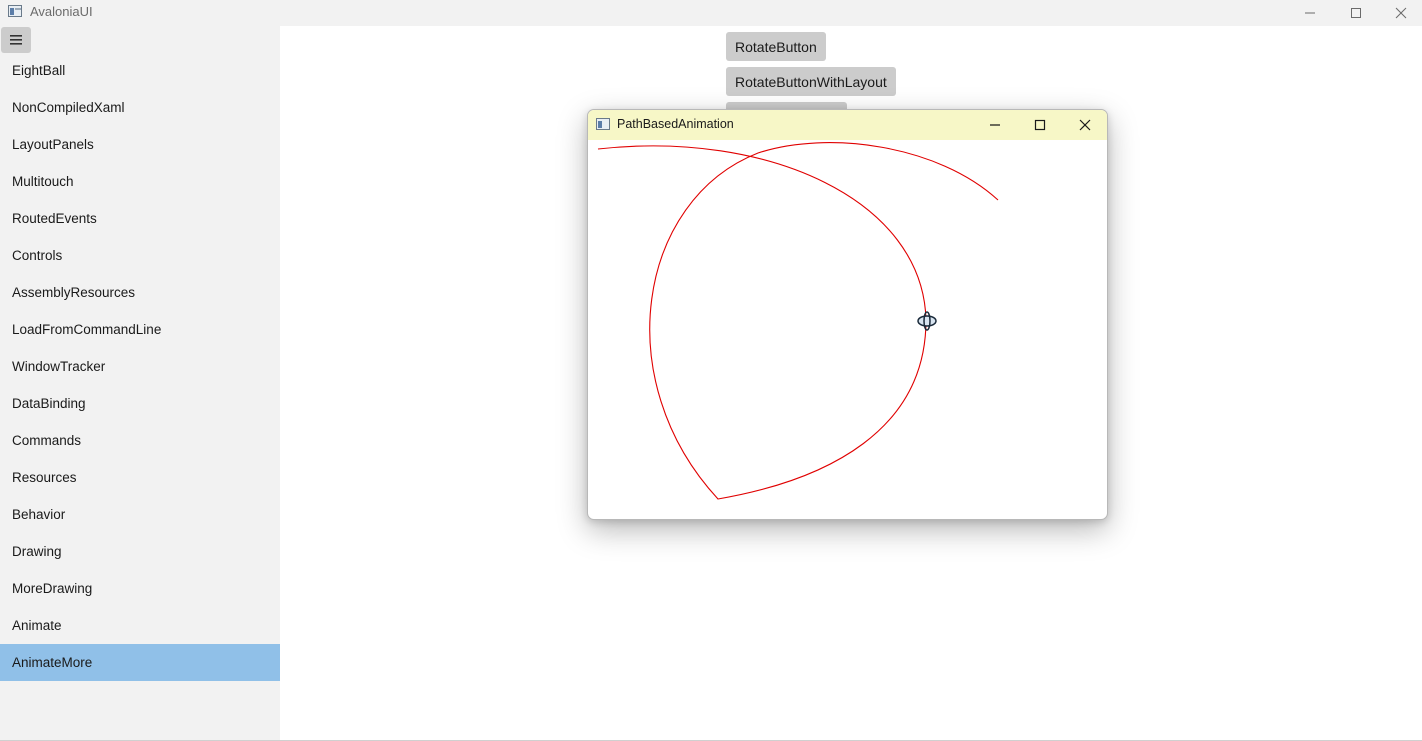 The width and height of the screenshot is (1422, 741). I want to click on child-maximize-button, so click(1040, 125).